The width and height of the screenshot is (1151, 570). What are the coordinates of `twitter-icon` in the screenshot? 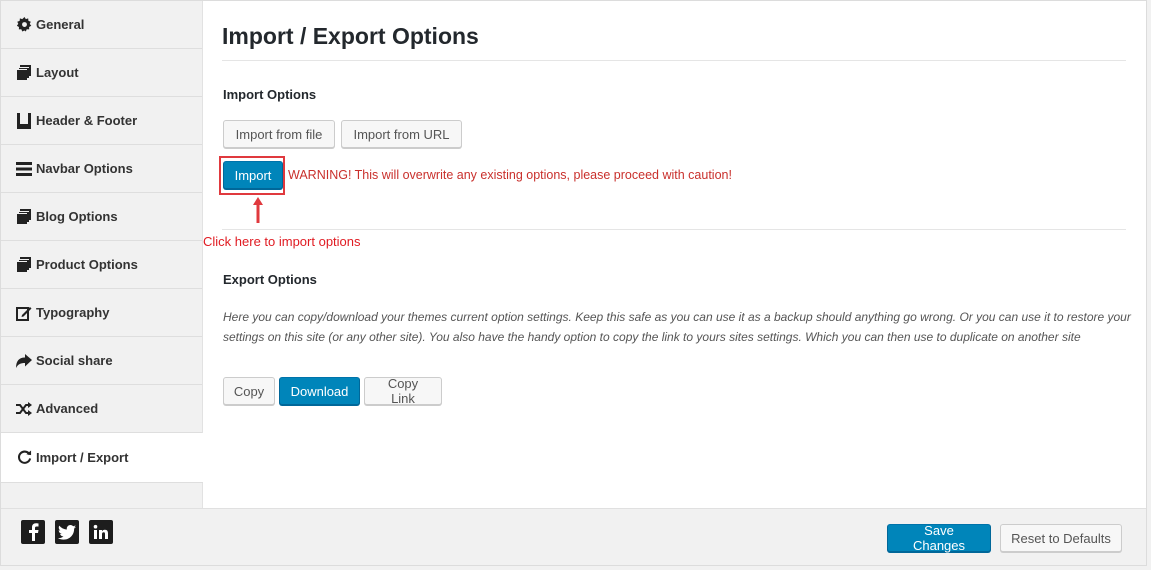 It's located at (67, 532).